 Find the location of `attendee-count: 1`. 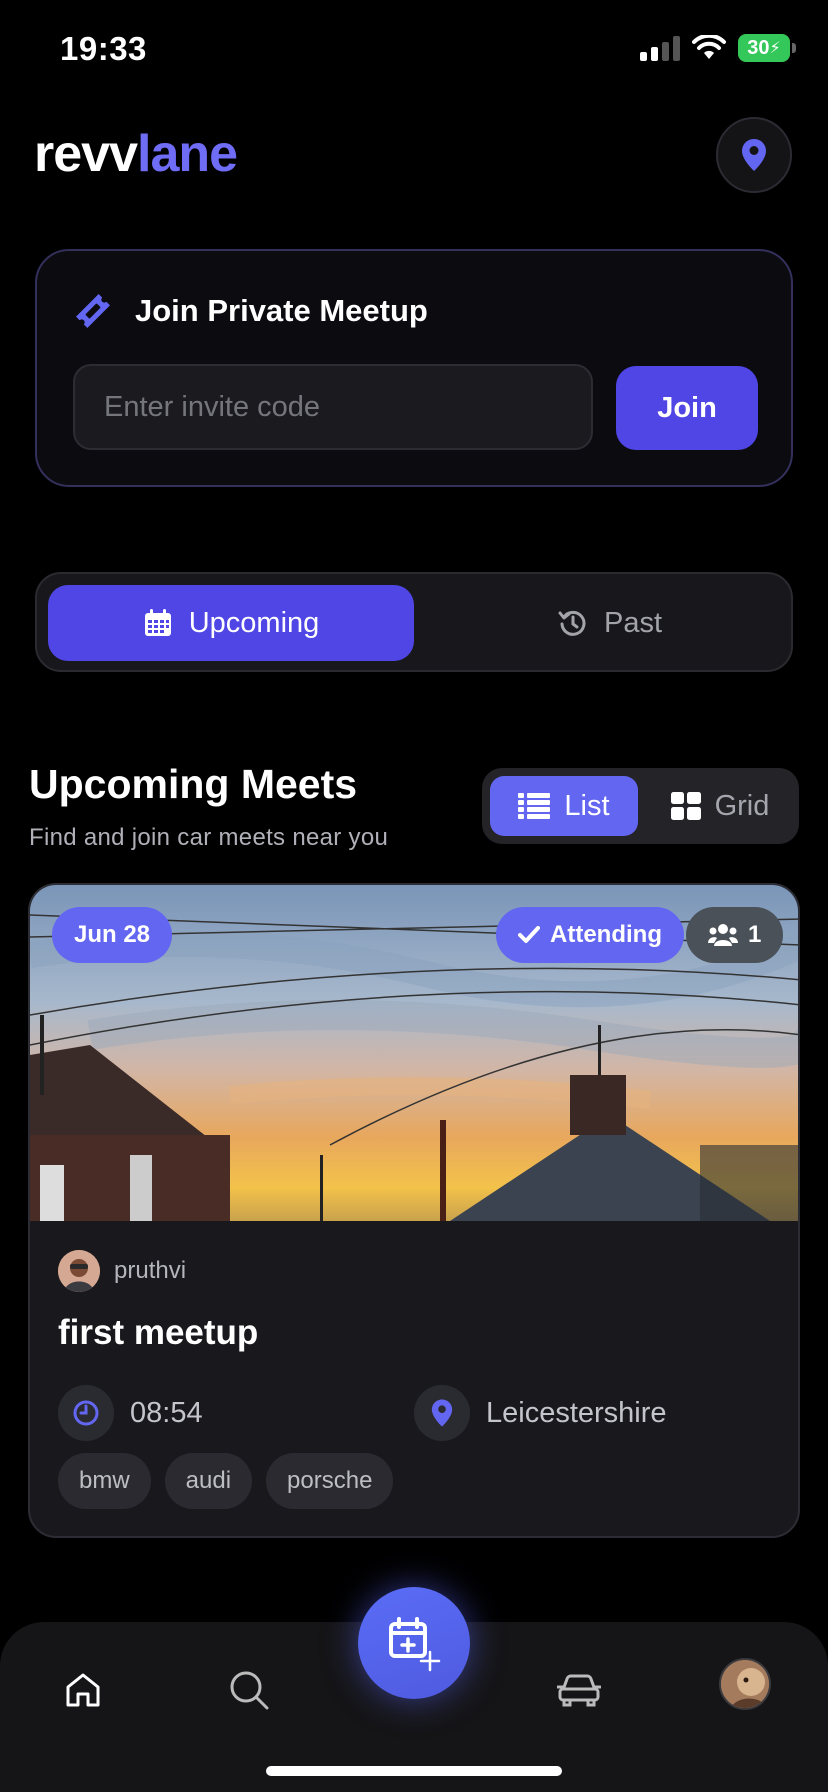

attendee-count: 1 is located at coordinates (755, 934).